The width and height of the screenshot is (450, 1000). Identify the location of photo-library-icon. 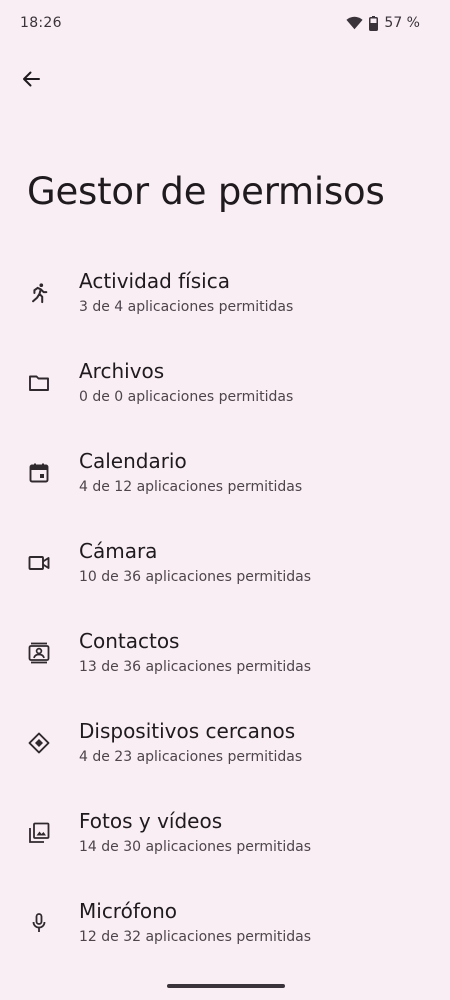
(39, 833).